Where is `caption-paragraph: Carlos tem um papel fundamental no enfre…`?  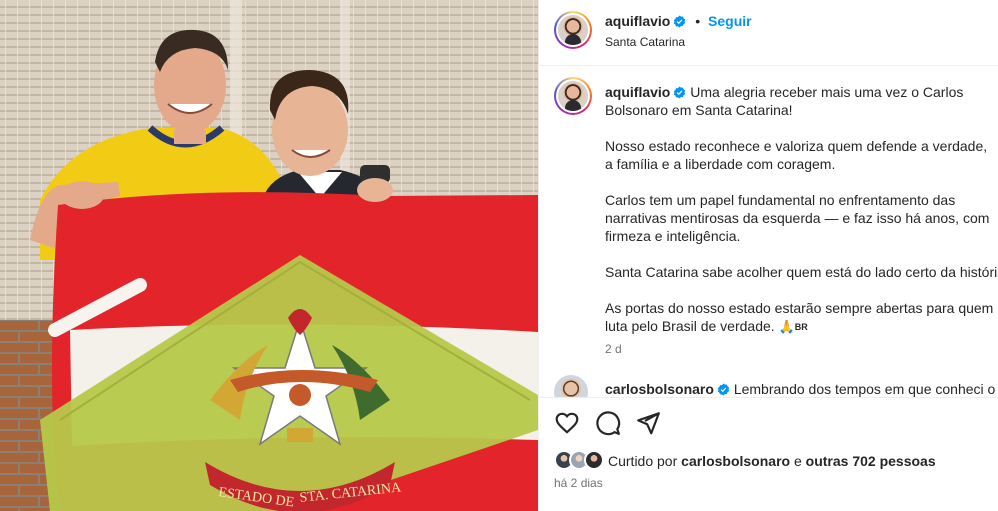 caption-paragraph: Carlos tem um papel fundamental no enfre… is located at coordinates (797, 218).